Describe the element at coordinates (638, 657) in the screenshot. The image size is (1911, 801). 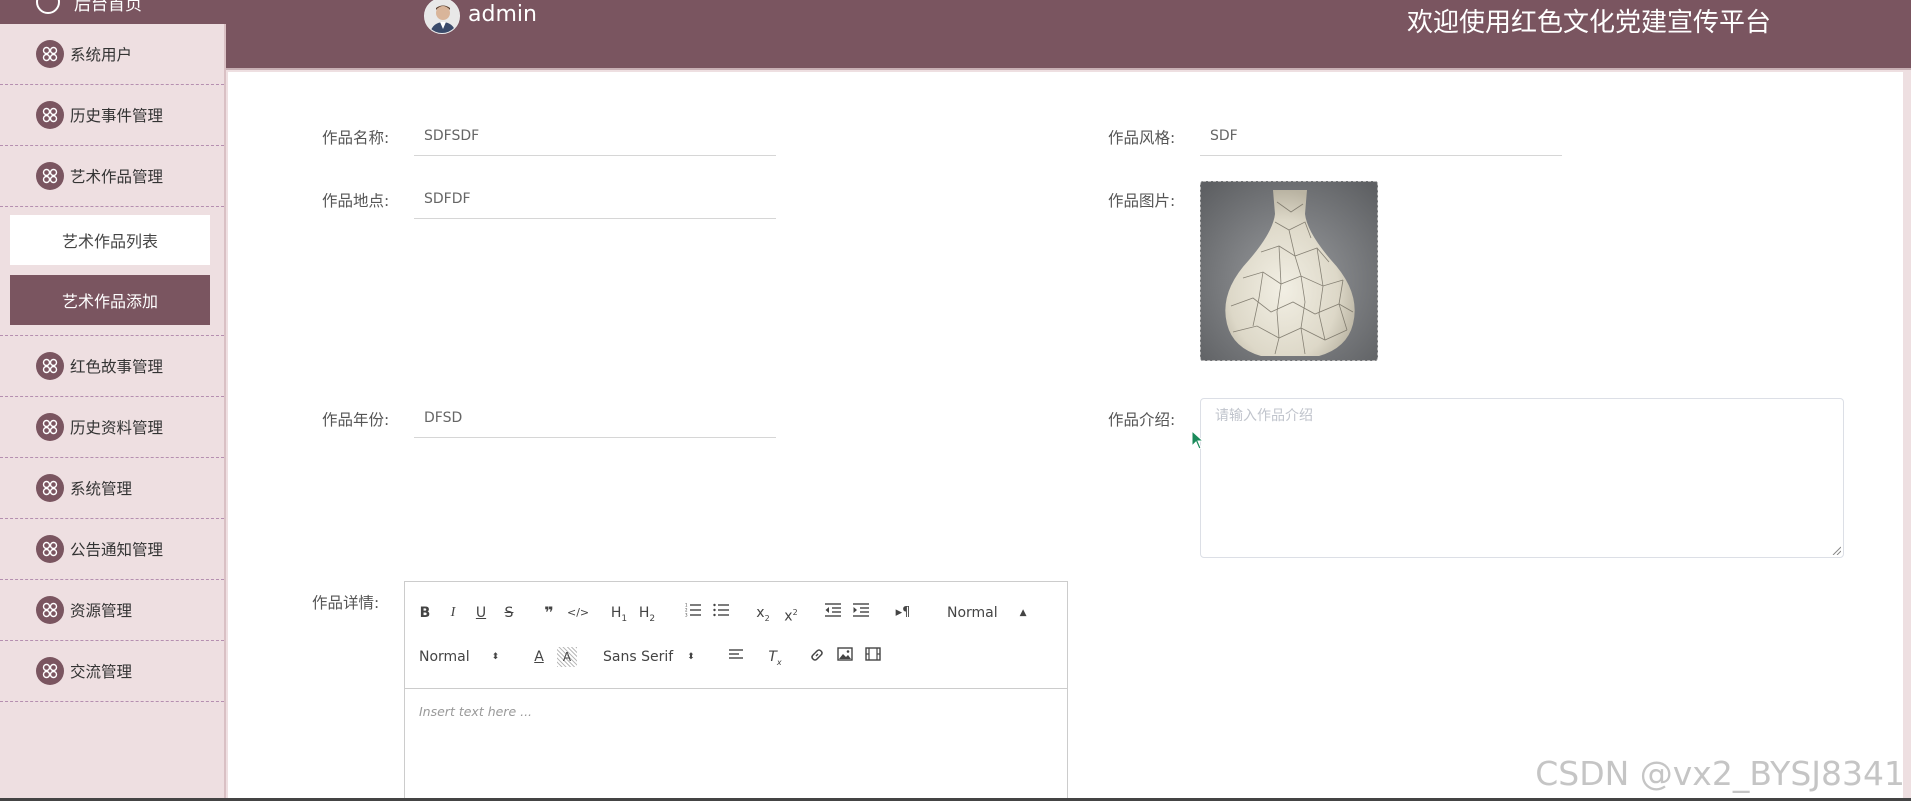
I see `font-select-value: Sans Serif` at that location.